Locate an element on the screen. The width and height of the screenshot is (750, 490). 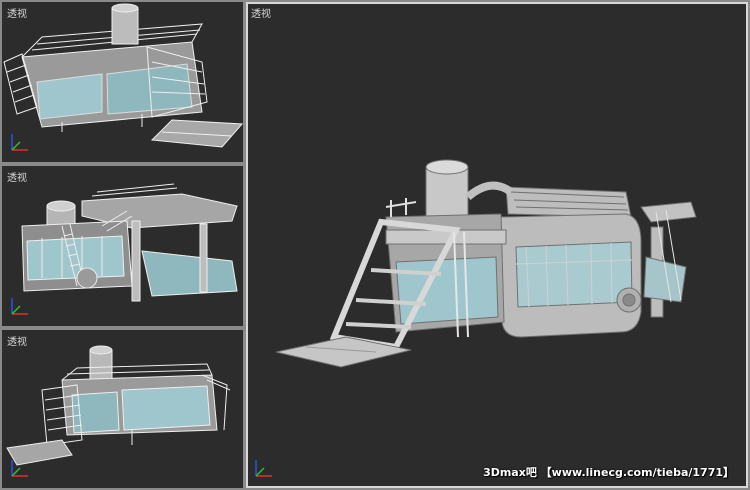
viewport-bottom-left: 透视 is located at coordinates (122, 409).